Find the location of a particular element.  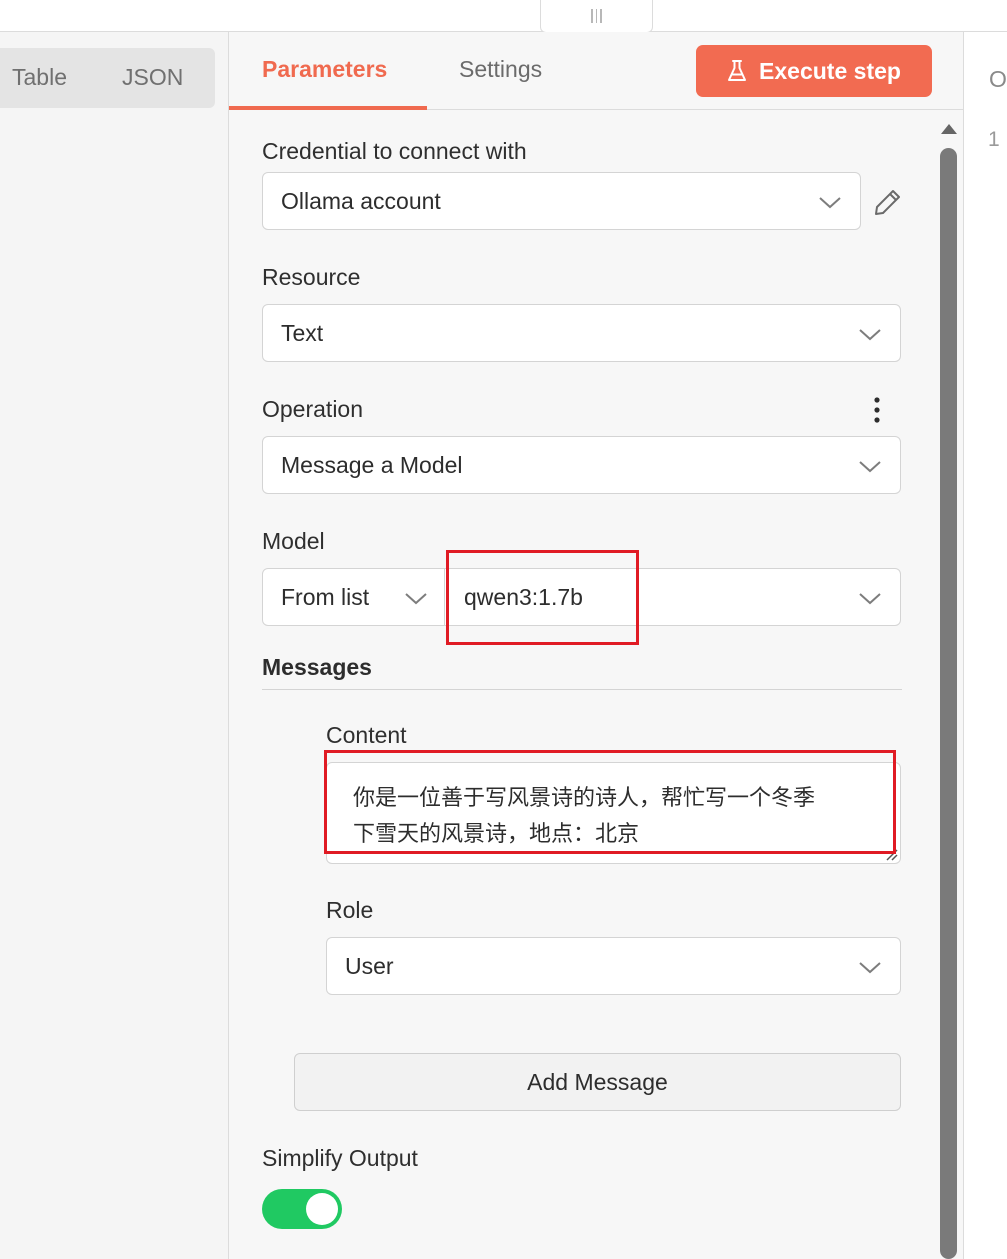

toggle-knob is located at coordinates (322, 1209).